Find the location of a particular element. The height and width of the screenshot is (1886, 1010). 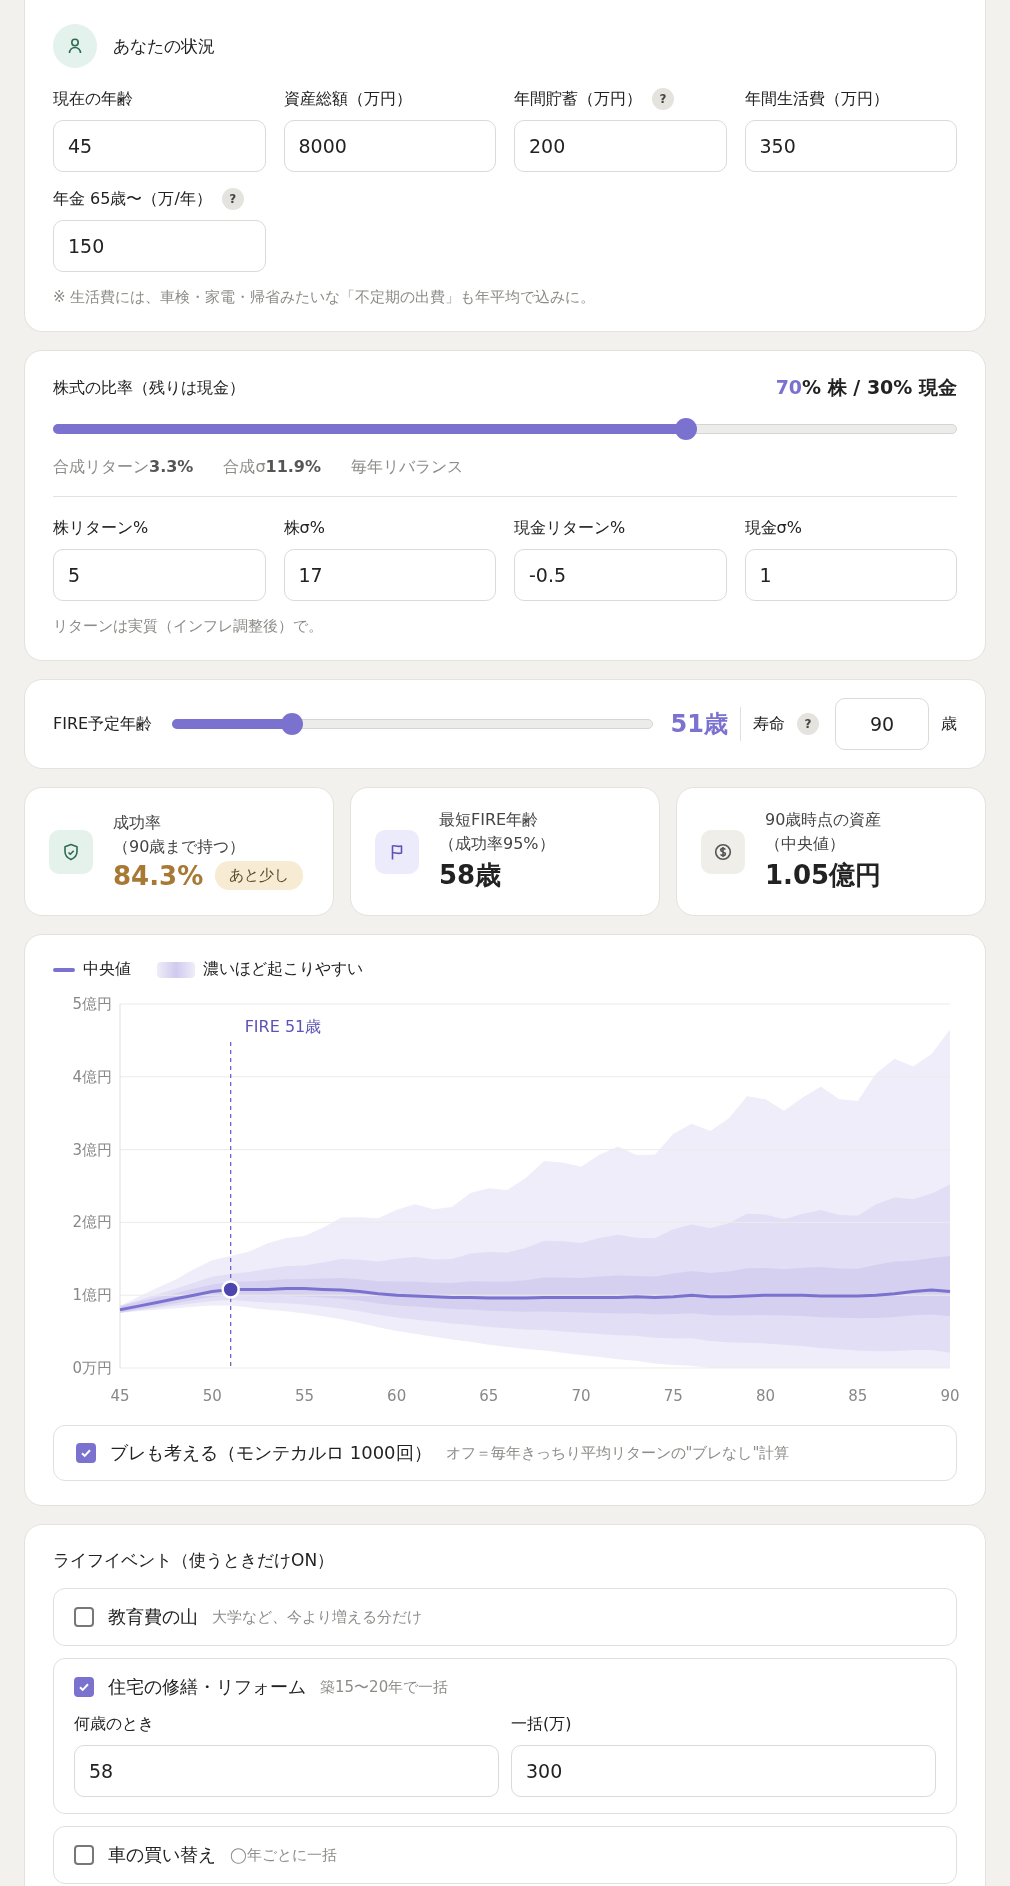

axis-label: 85 is located at coordinates (858, 1396).